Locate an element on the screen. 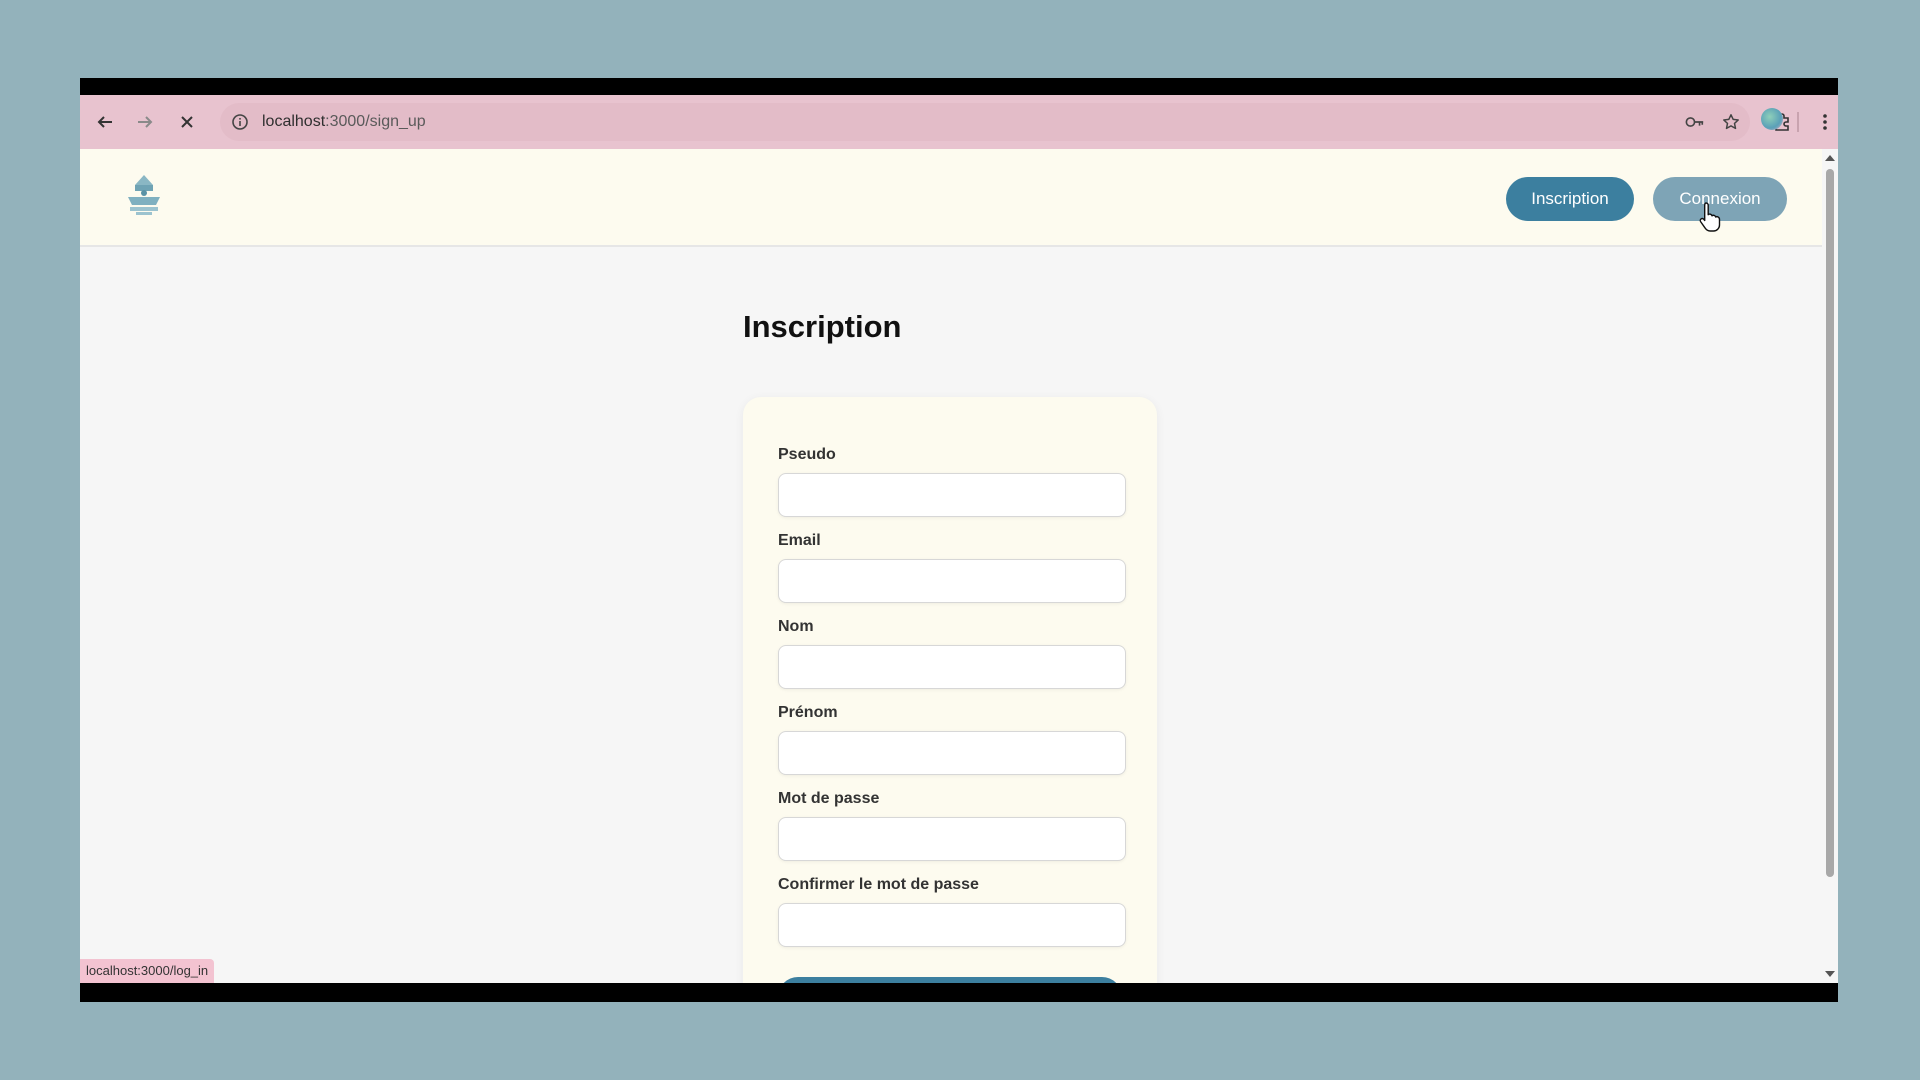 The height and width of the screenshot is (1080, 1920). profile-avatar is located at coordinates (1772, 119).